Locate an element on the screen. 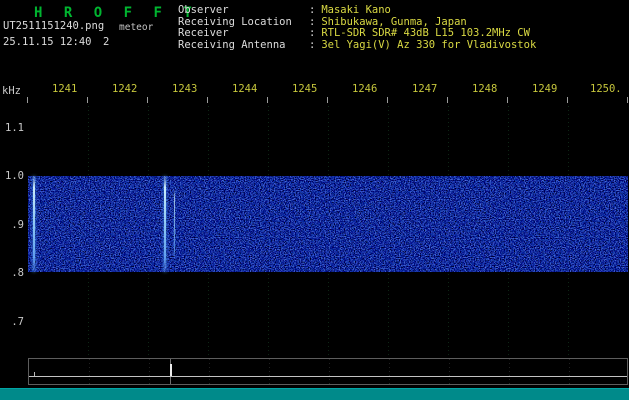  station-info-label: Receiving Antenna is located at coordinates (232, 44).